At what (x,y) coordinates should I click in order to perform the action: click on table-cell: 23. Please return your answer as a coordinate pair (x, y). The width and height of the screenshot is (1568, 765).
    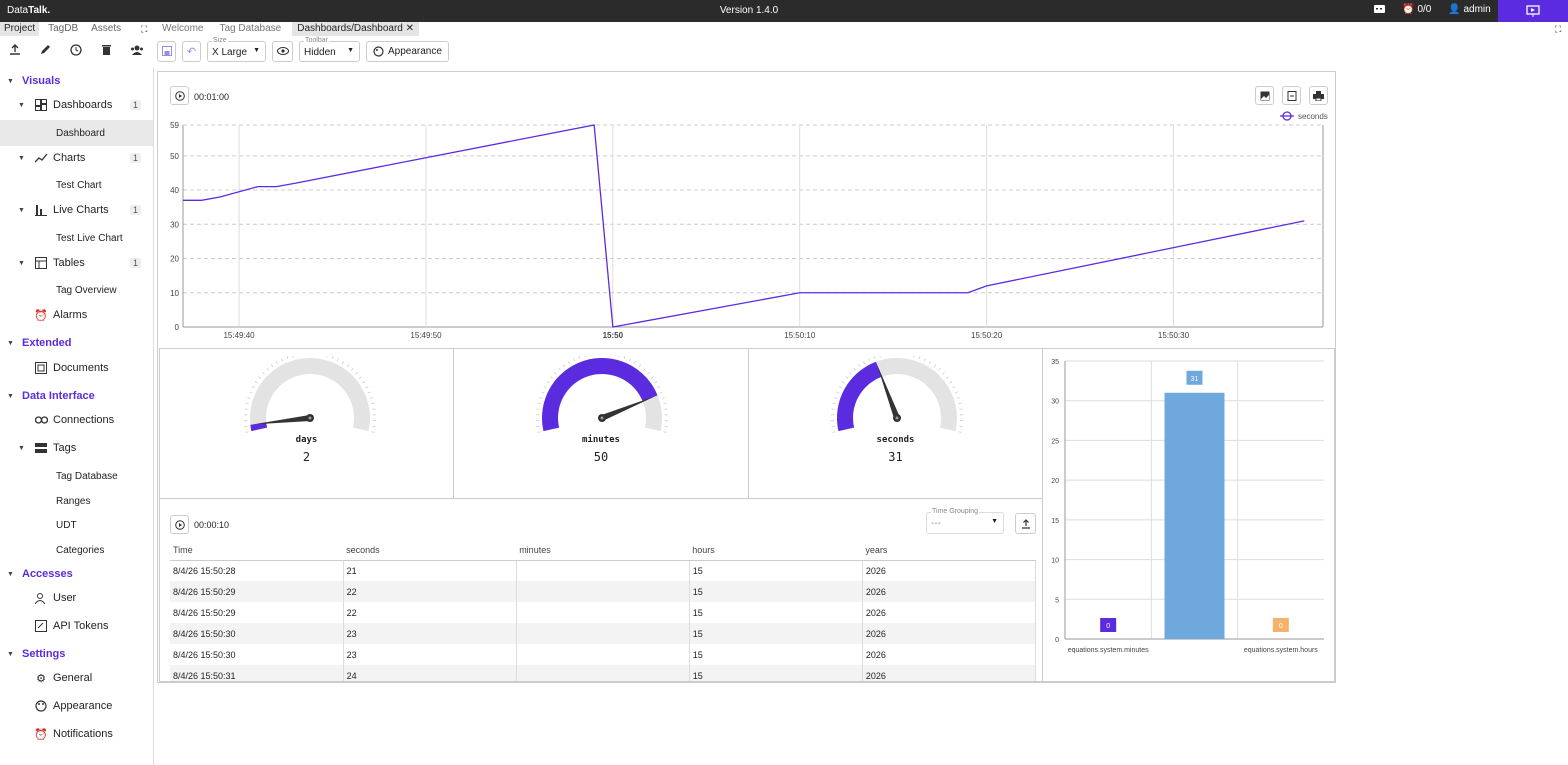
    Looking at the image, I should click on (430, 654).